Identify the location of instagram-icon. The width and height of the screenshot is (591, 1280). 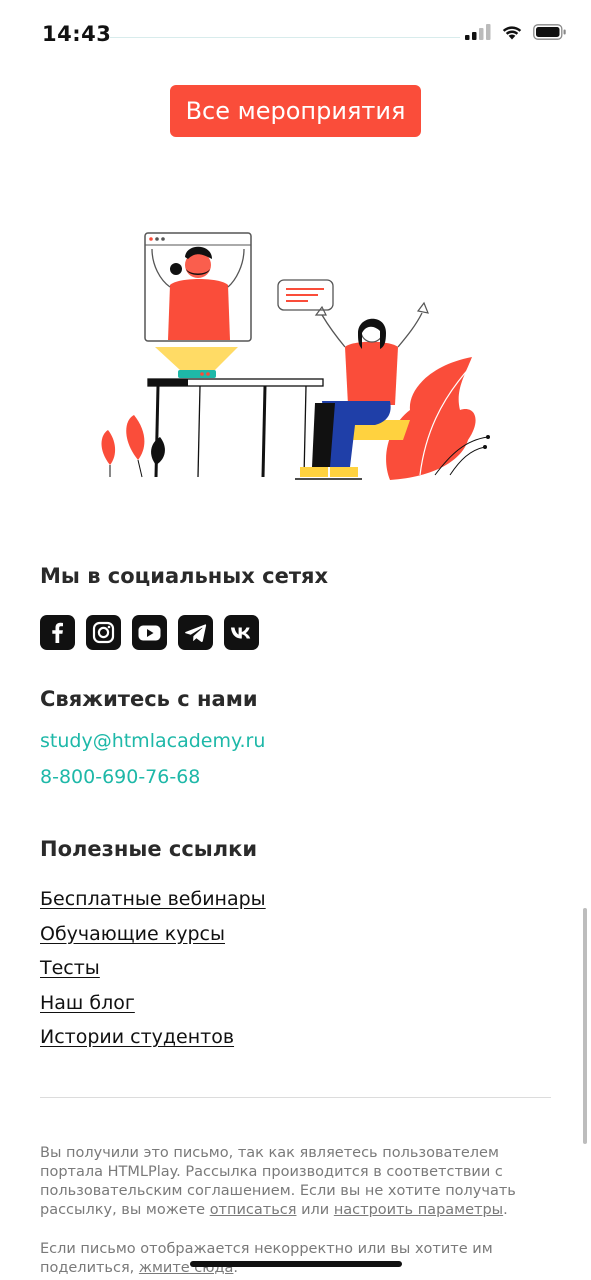
(103, 632).